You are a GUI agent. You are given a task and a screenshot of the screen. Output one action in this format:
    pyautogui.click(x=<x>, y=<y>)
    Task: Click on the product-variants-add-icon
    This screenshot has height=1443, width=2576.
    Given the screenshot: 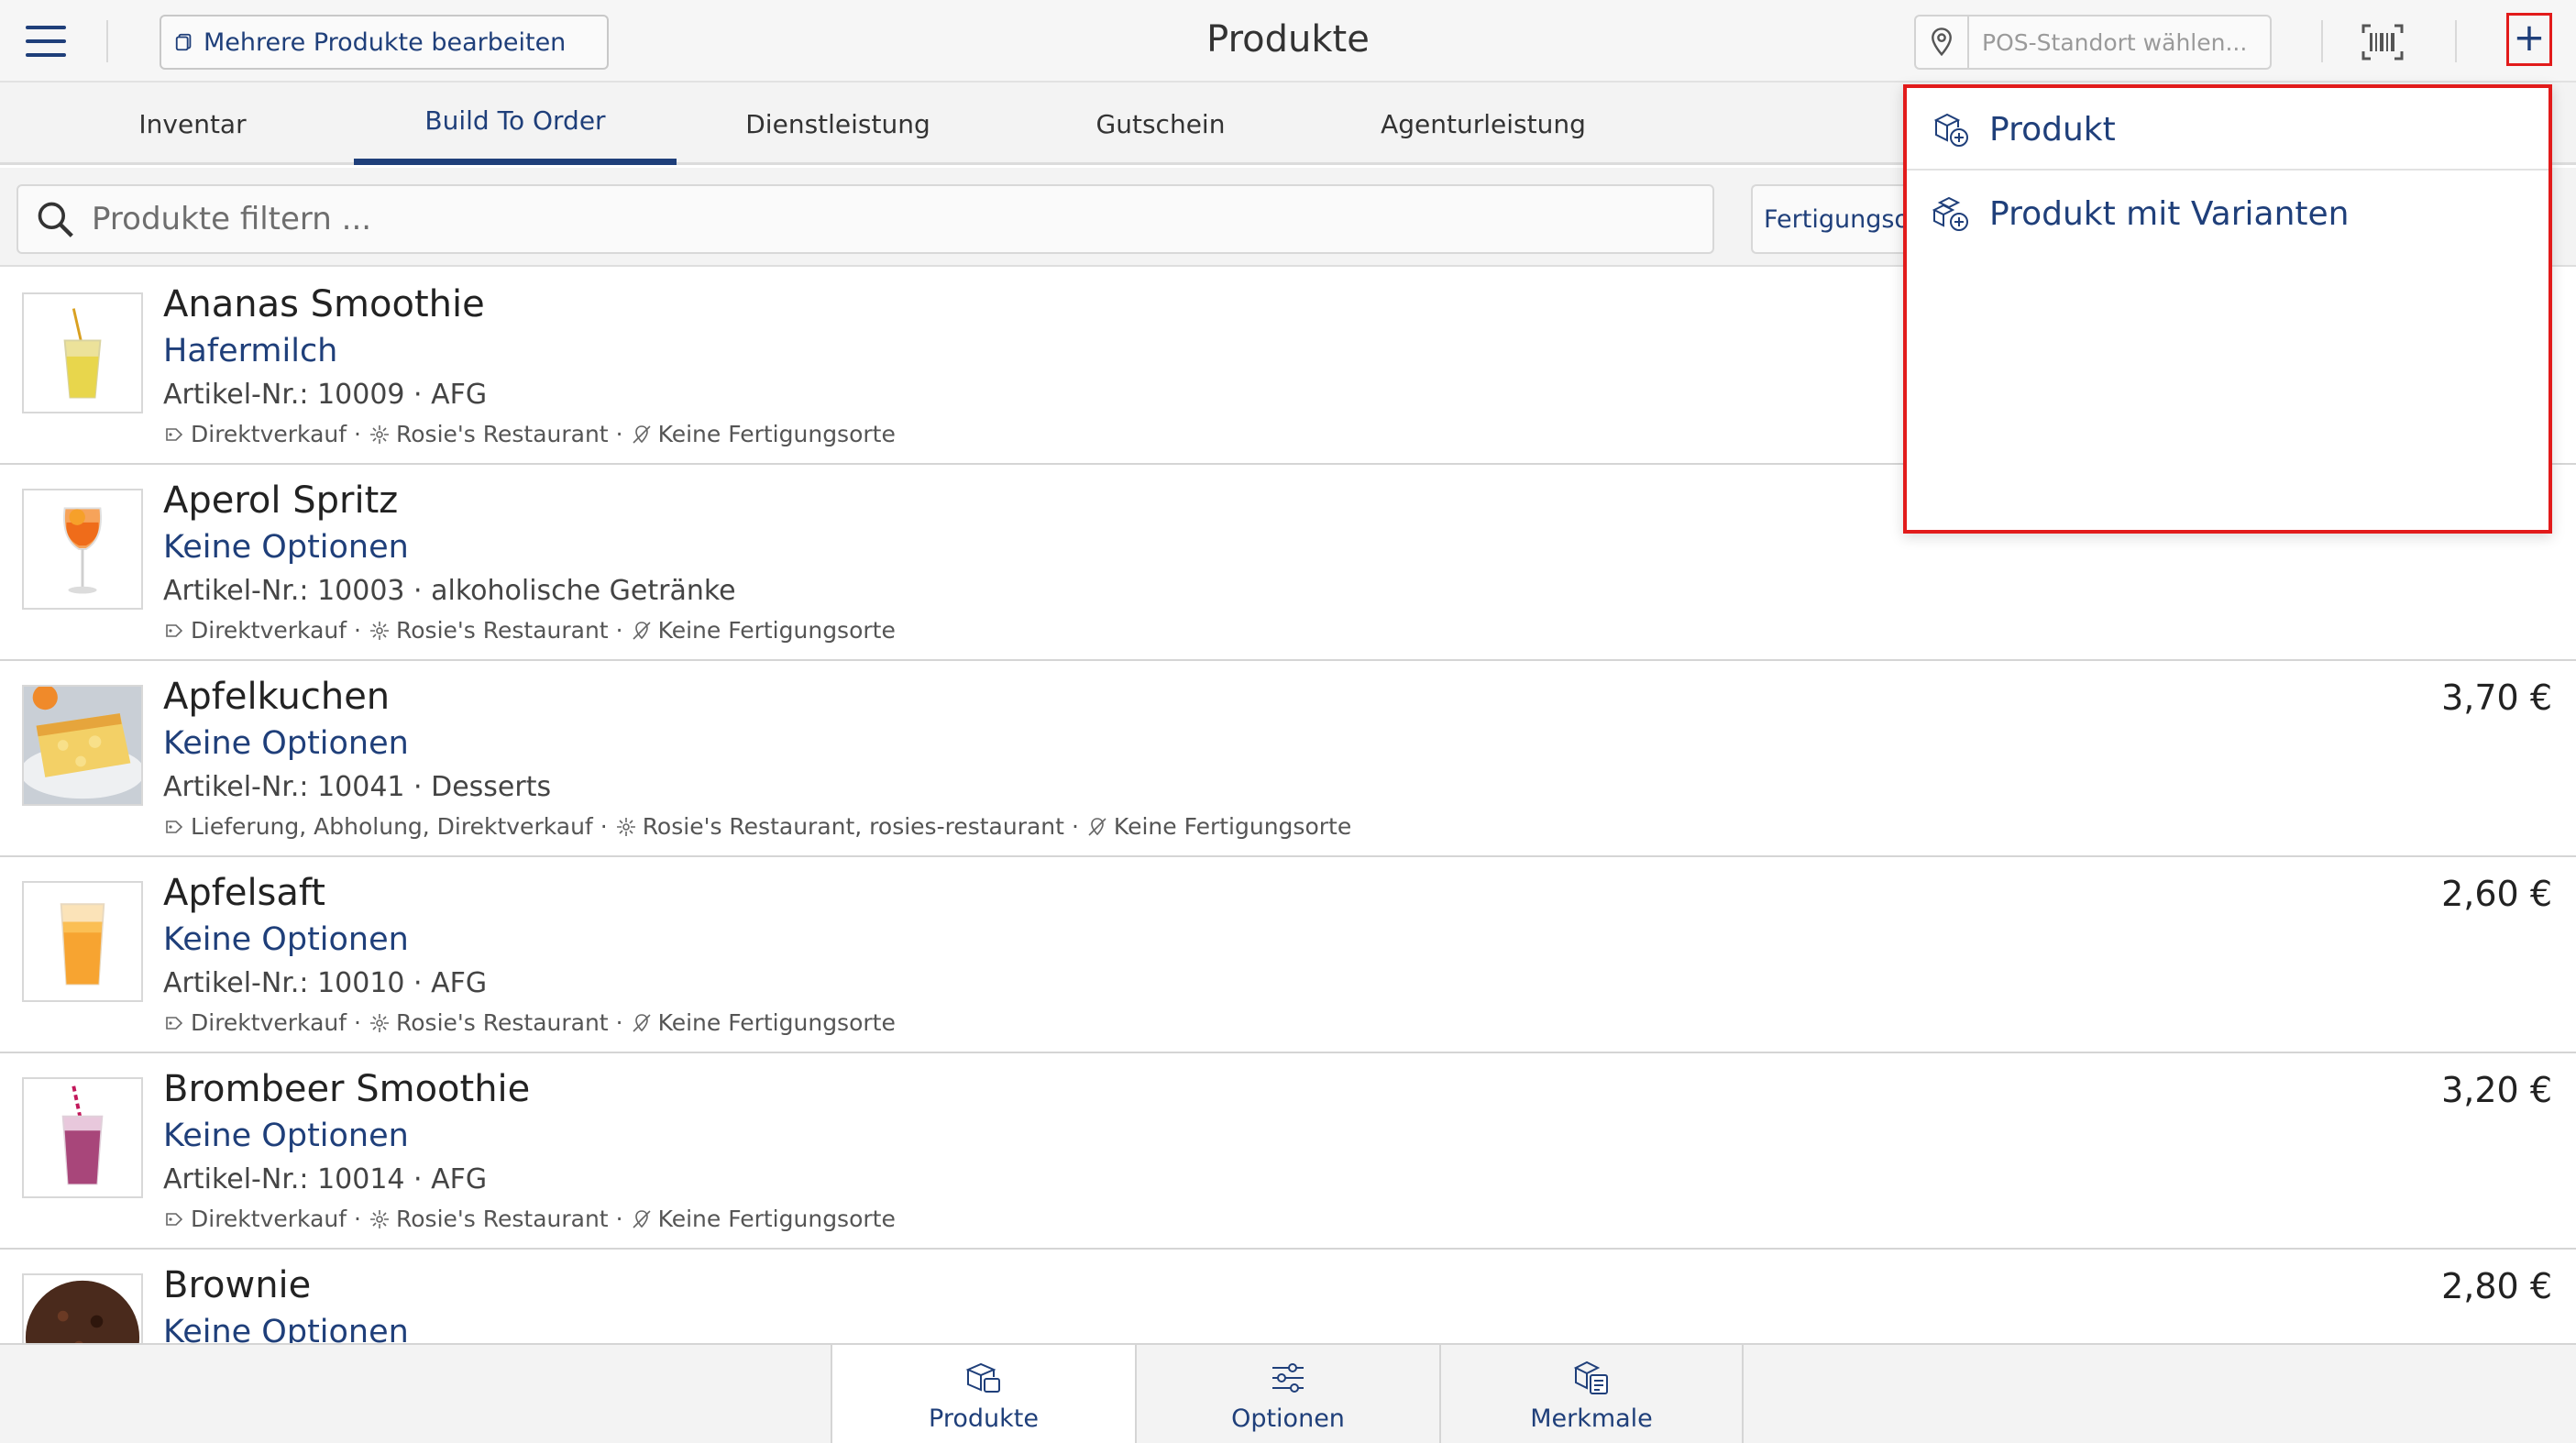 What is the action you would take?
    pyautogui.click(x=1950, y=213)
    